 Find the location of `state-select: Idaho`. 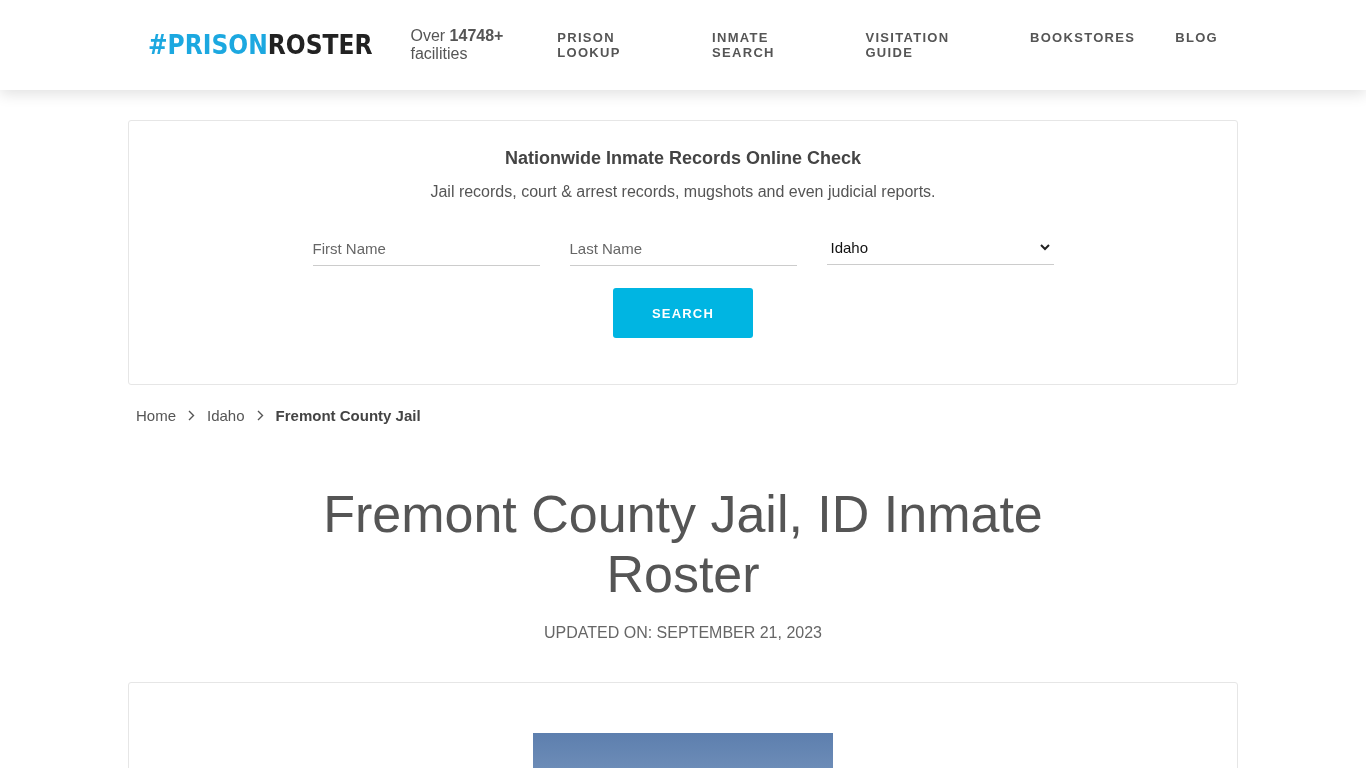

state-select: Idaho is located at coordinates (940, 248).